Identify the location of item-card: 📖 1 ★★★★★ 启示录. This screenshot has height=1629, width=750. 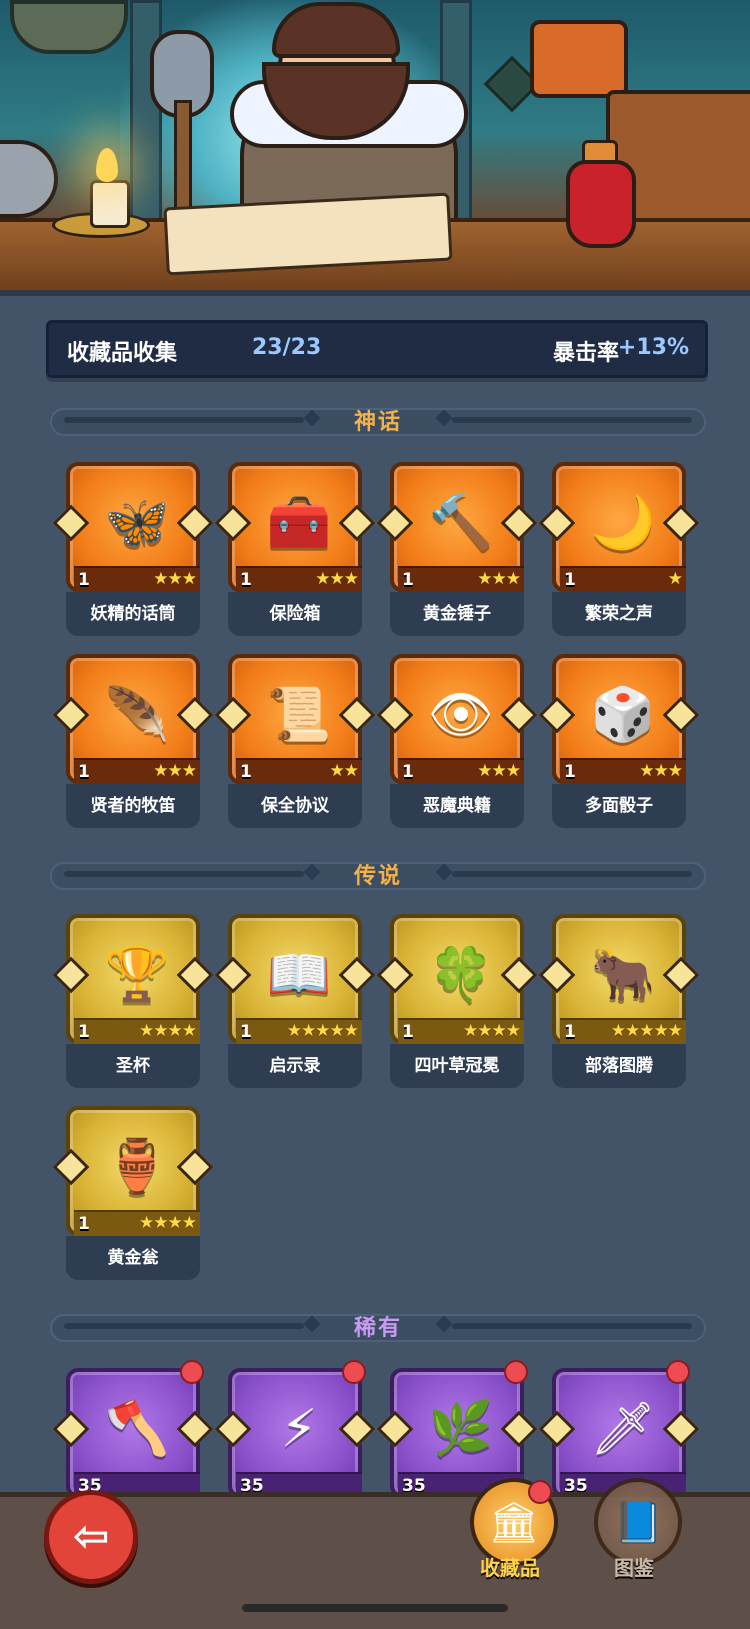
(295, 1002).